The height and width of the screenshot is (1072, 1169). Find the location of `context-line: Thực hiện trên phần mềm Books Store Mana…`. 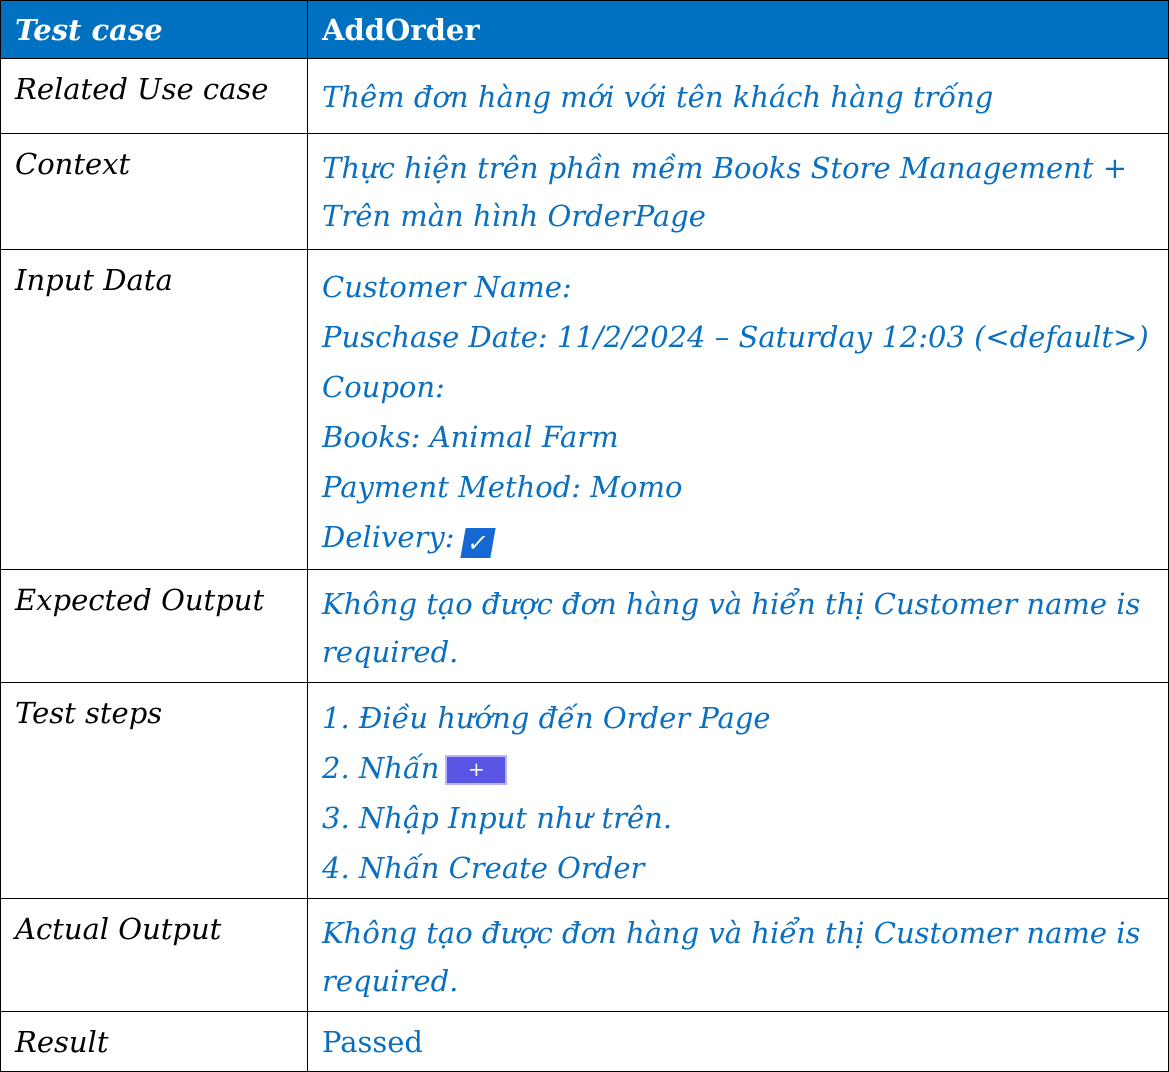

context-line: Thực hiện trên phần mềm Books Store Mana… is located at coordinates (725, 168).